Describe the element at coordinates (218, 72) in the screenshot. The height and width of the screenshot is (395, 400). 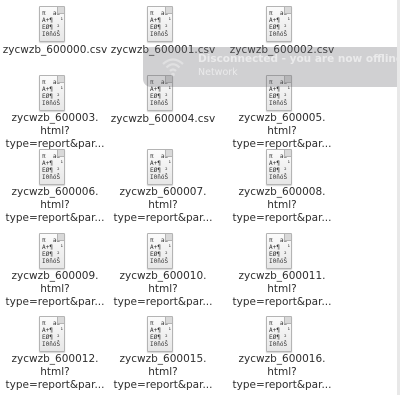
I see `notification-body: Network` at that location.